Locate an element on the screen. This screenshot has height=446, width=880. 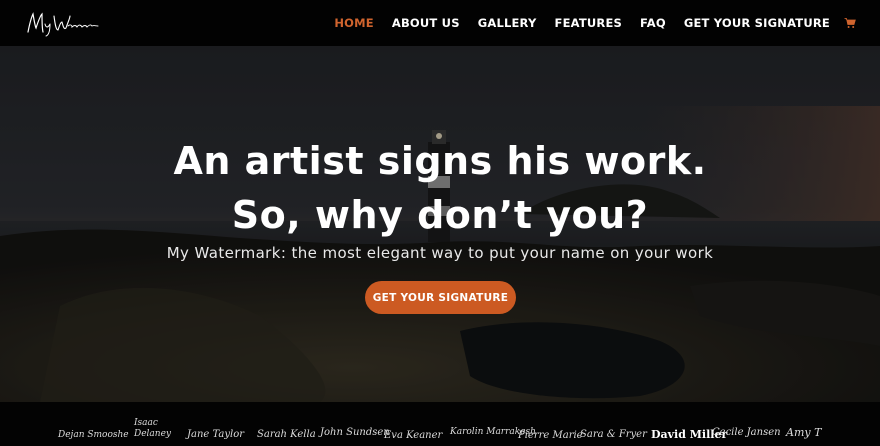
nav-gallery: GALLERY is located at coordinates (507, 23).